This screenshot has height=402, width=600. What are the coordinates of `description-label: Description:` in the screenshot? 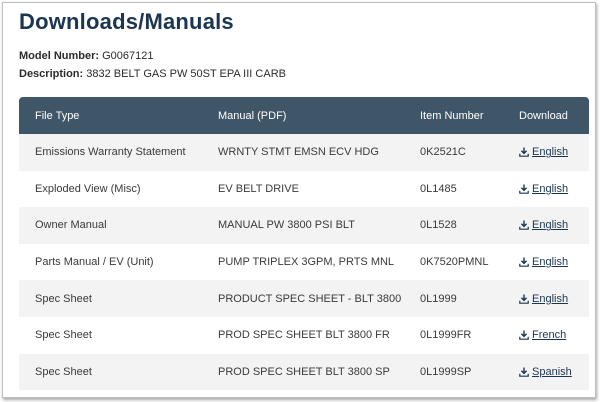 It's located at (51, 74).